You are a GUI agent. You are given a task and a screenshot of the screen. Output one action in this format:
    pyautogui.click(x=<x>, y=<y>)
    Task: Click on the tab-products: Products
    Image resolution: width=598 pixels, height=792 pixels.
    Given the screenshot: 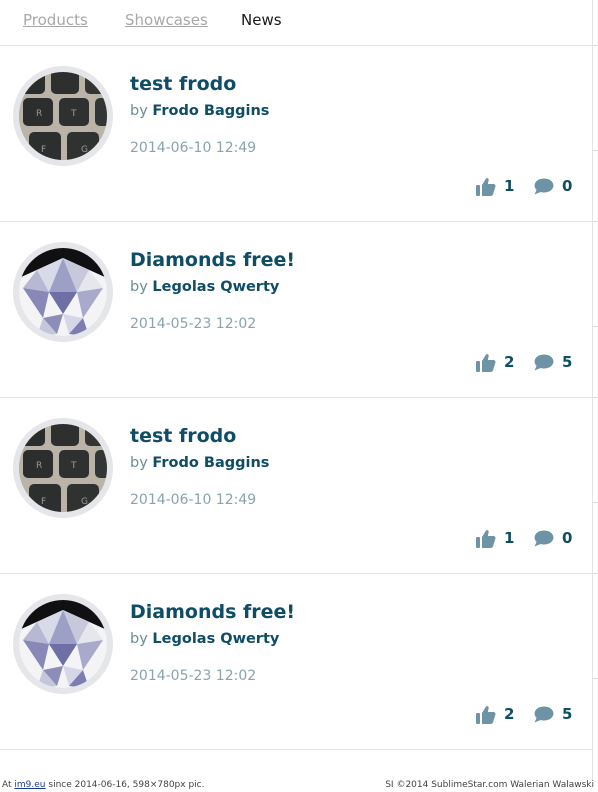 What is the action you would take?
    pyautogui.click(x=55, y=20)
    